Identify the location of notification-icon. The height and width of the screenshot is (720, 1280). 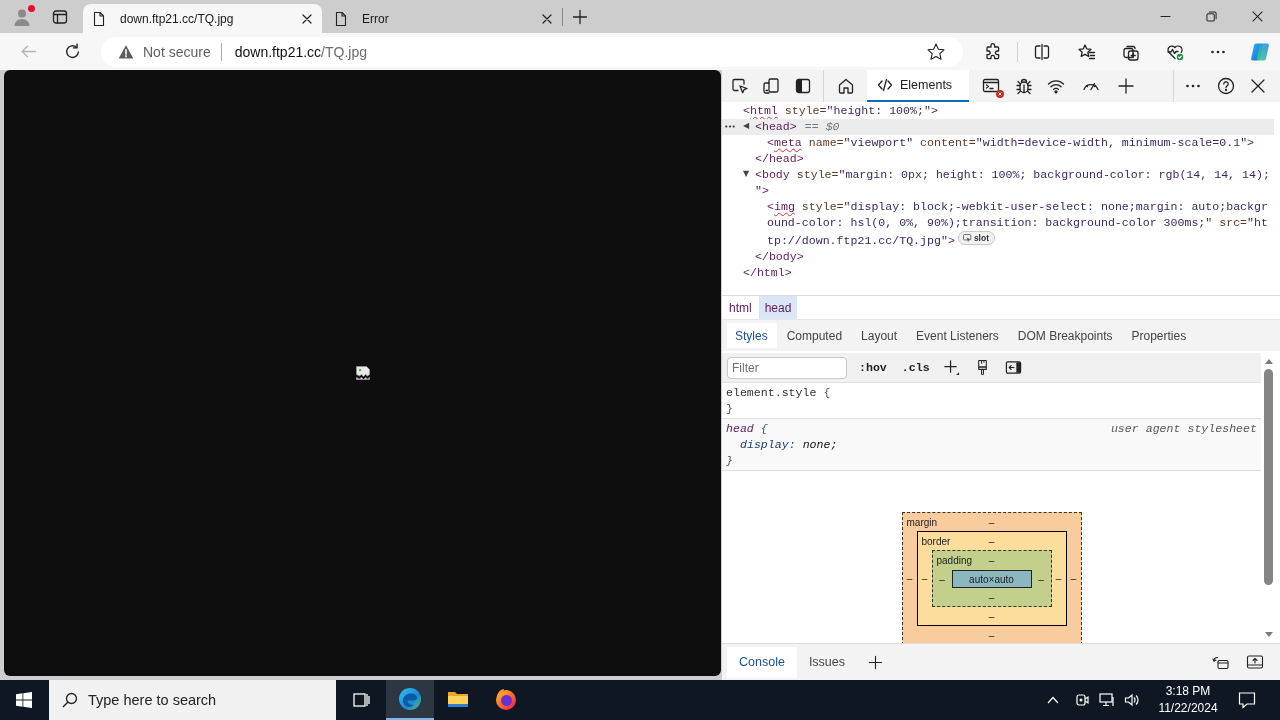
(1247, 700).